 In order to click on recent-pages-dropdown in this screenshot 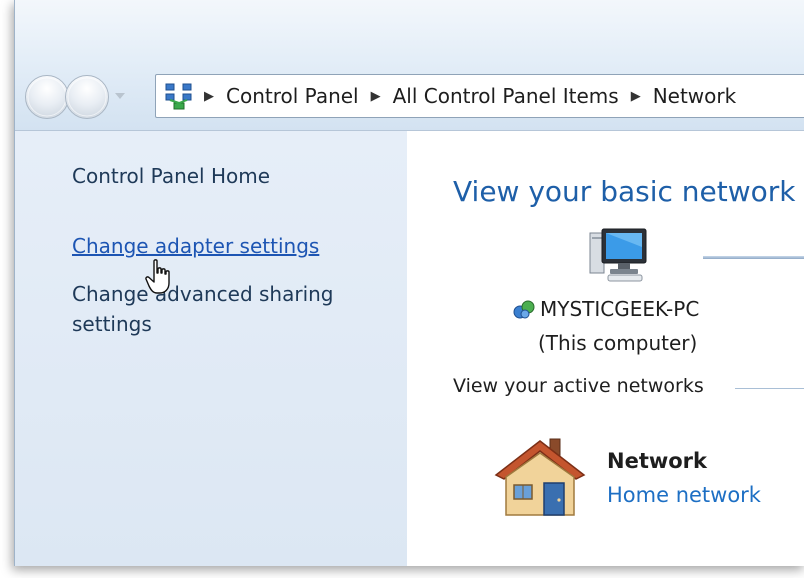, I will do `click(120, 96)`.